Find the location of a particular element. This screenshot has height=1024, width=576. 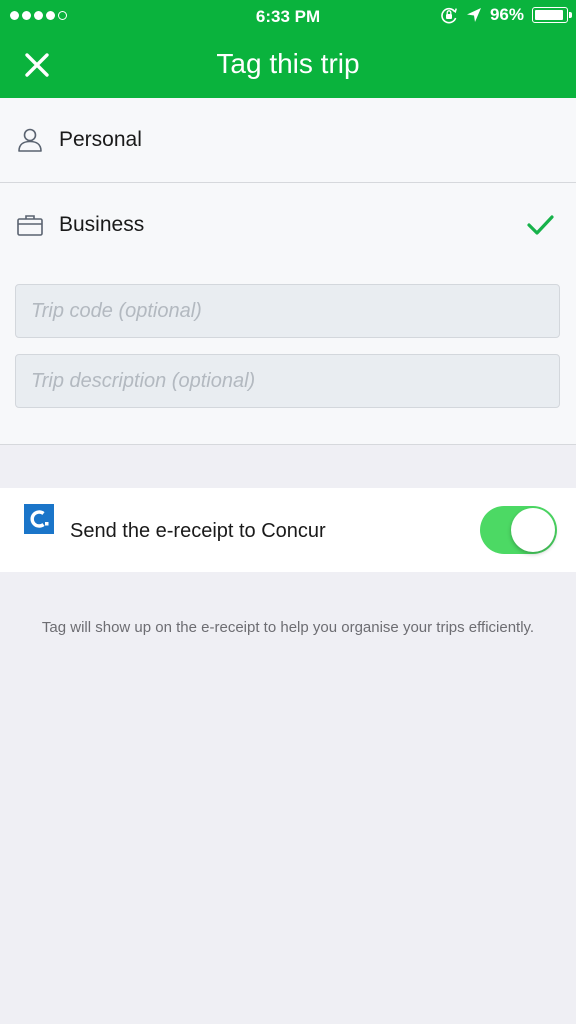

status-bar: 6:33 PM 96% is located at coordinates (288, 16).